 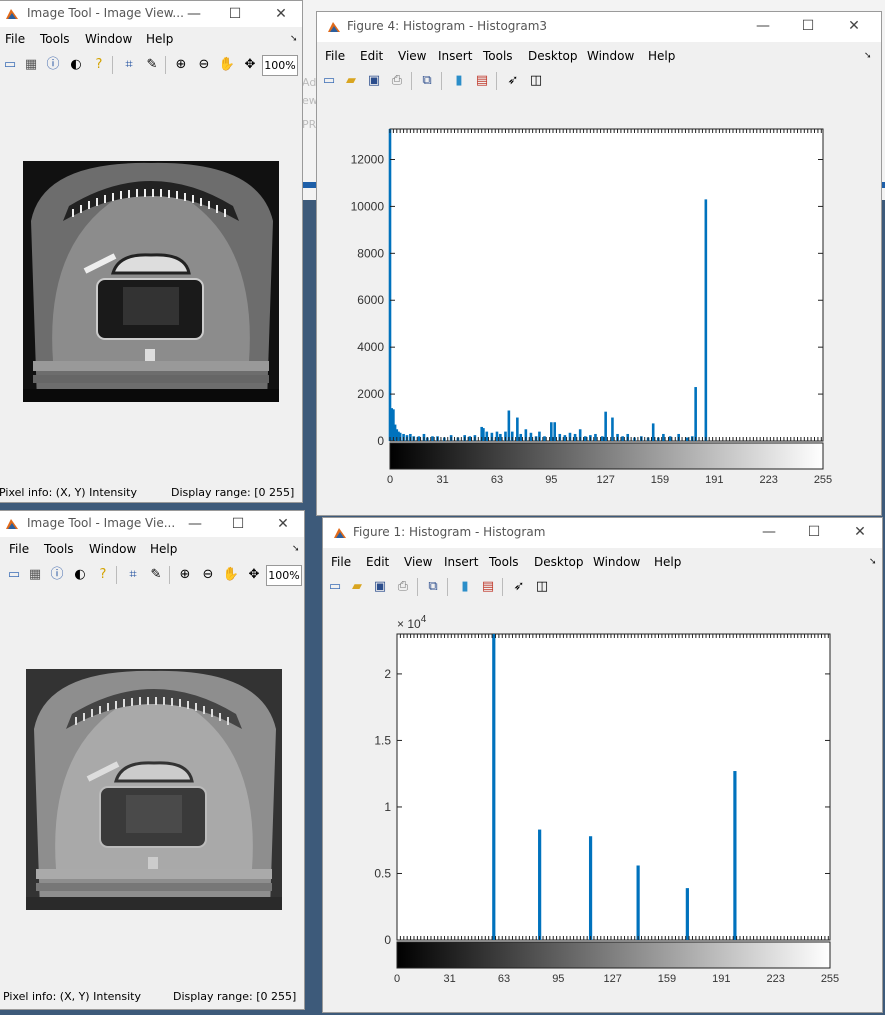 What do you see at coordinates (152, 524) in the screenshot?
I see `title-bar: Image Tool - Image Vie... — ☐ ✕` at bounding box center [152, 524].